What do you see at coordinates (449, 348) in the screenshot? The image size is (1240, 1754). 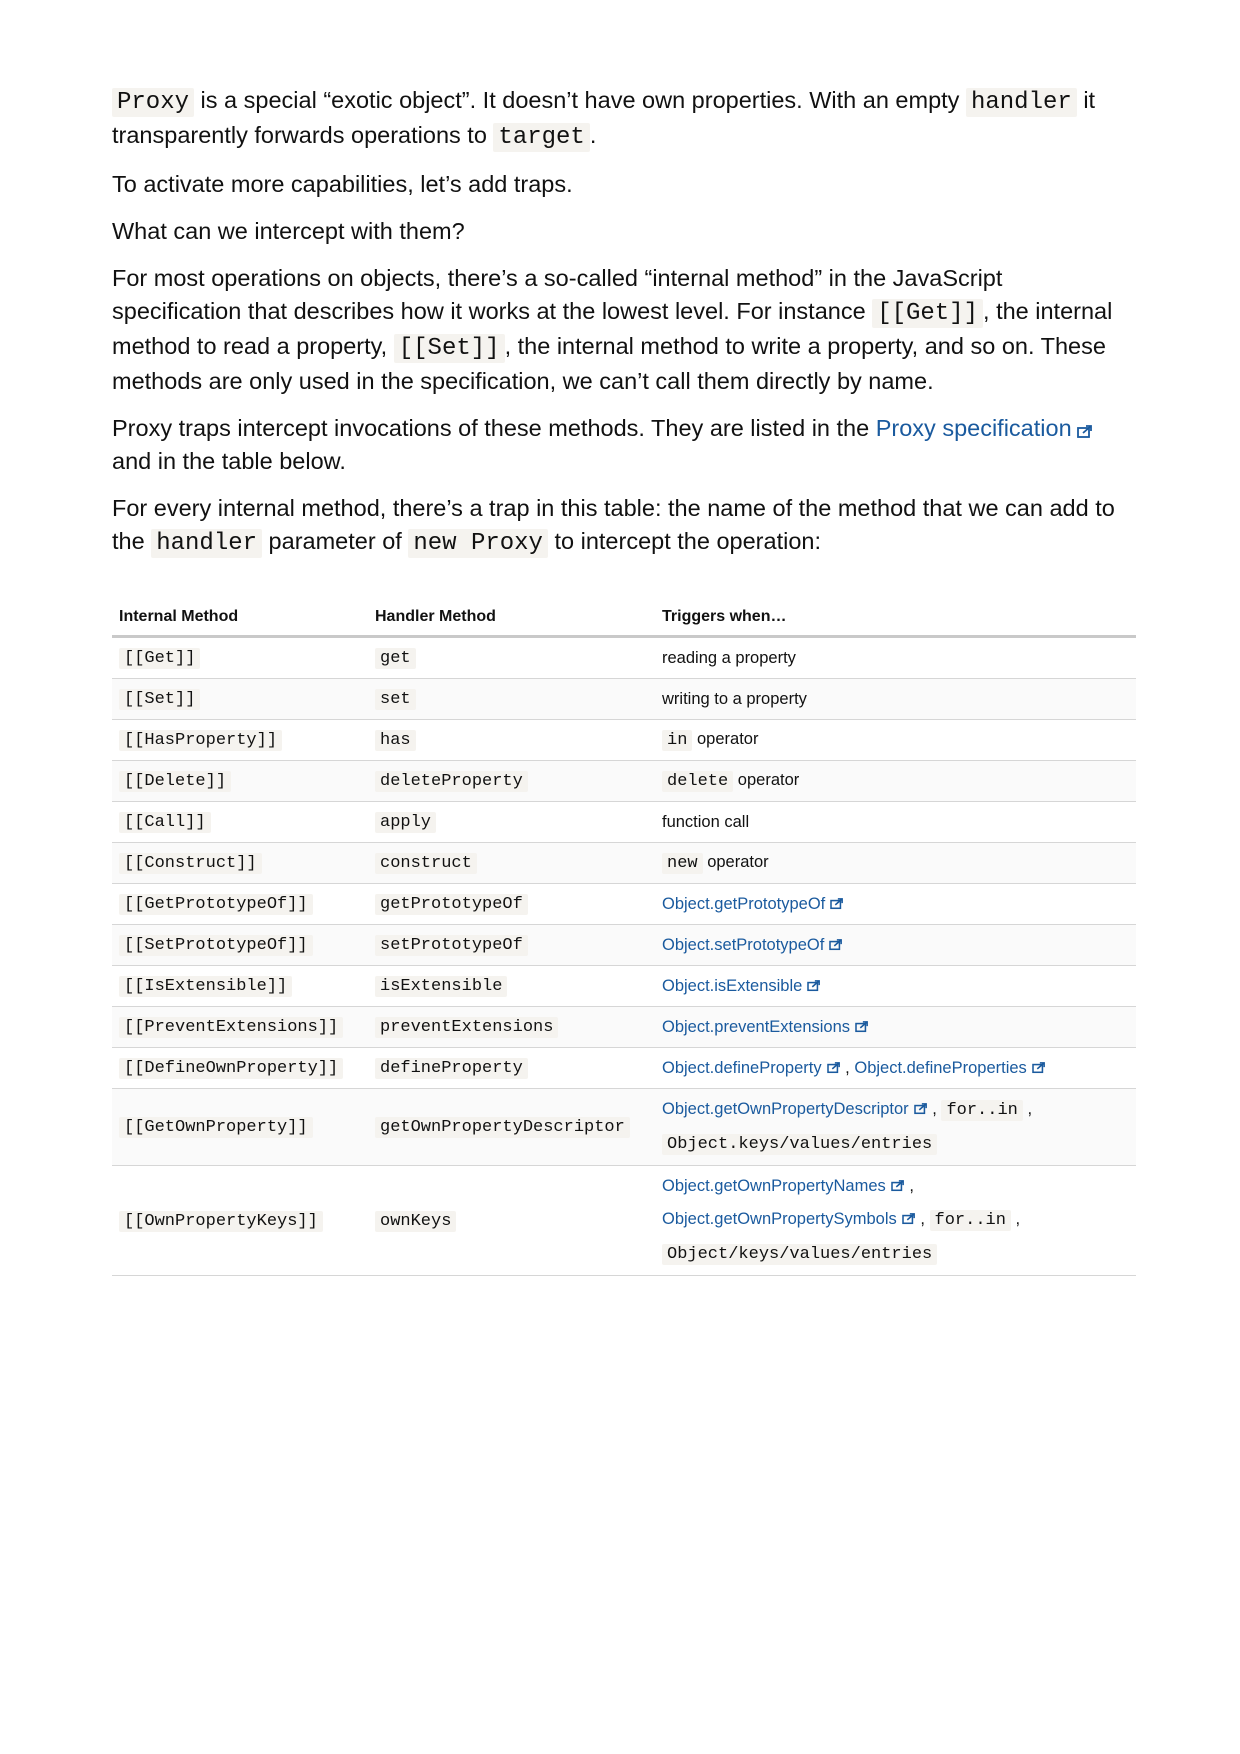 I see `inline-code: [[Set]]` at bounding box center [449, 348].